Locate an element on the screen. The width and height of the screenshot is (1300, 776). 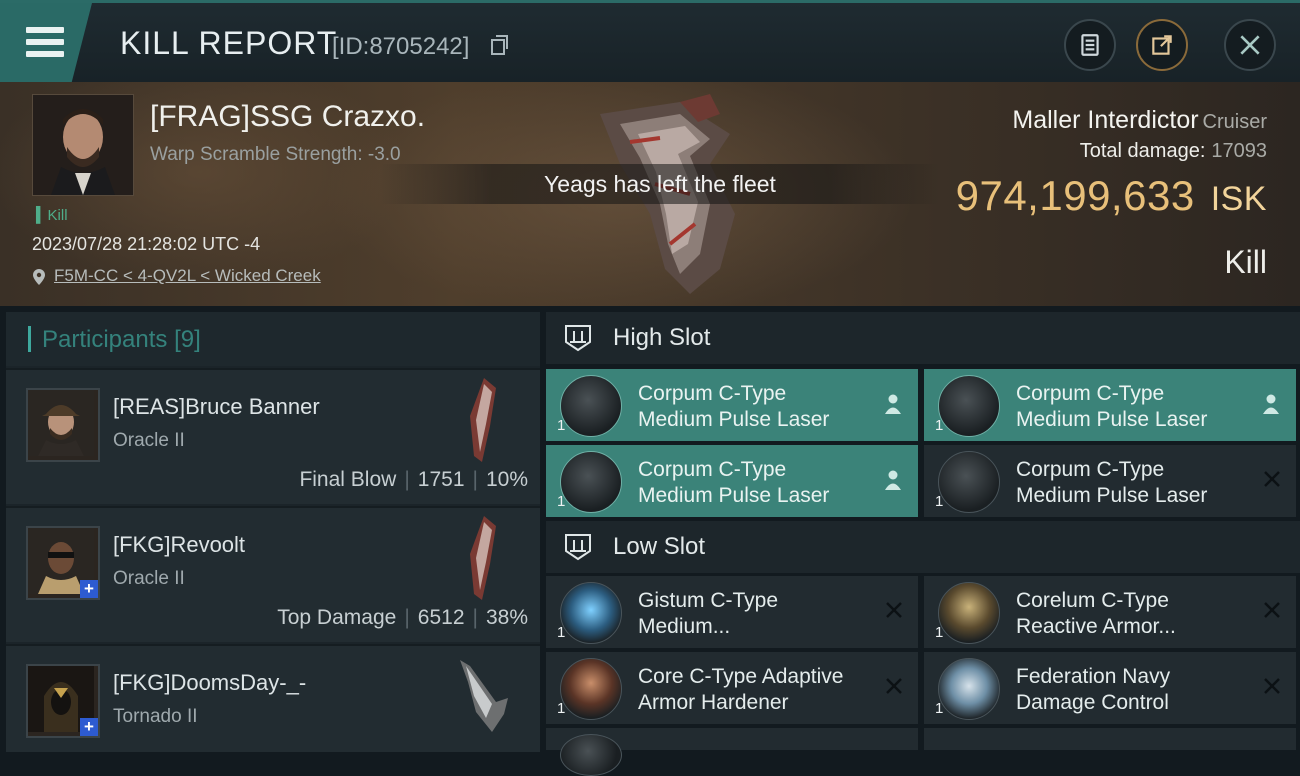
total-damage-label: Total damage: is located at coordinates (1142, 151).